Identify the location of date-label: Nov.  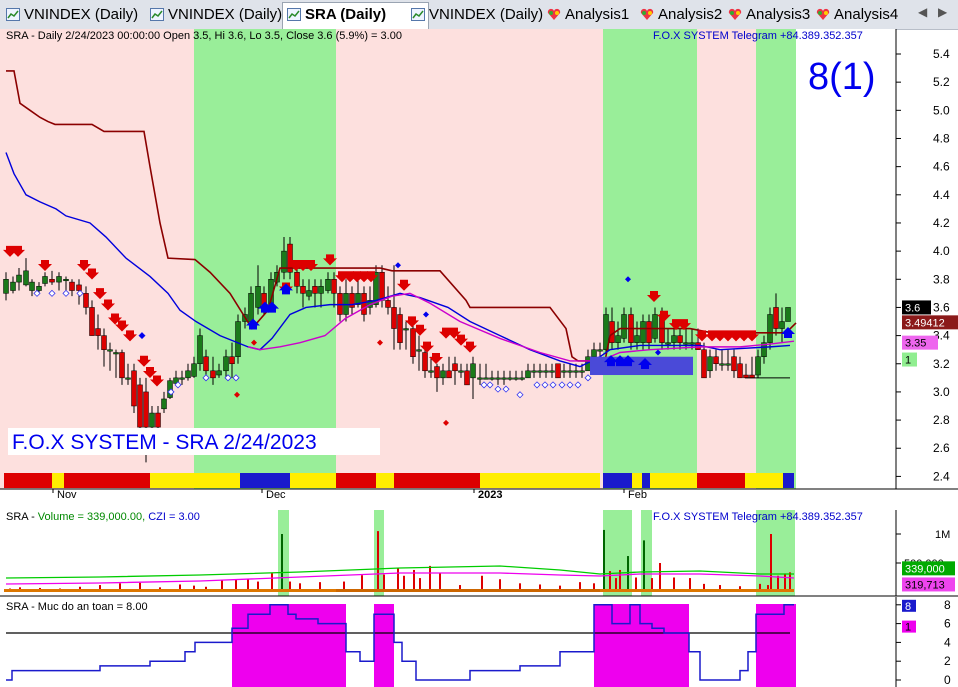
(67, 495).